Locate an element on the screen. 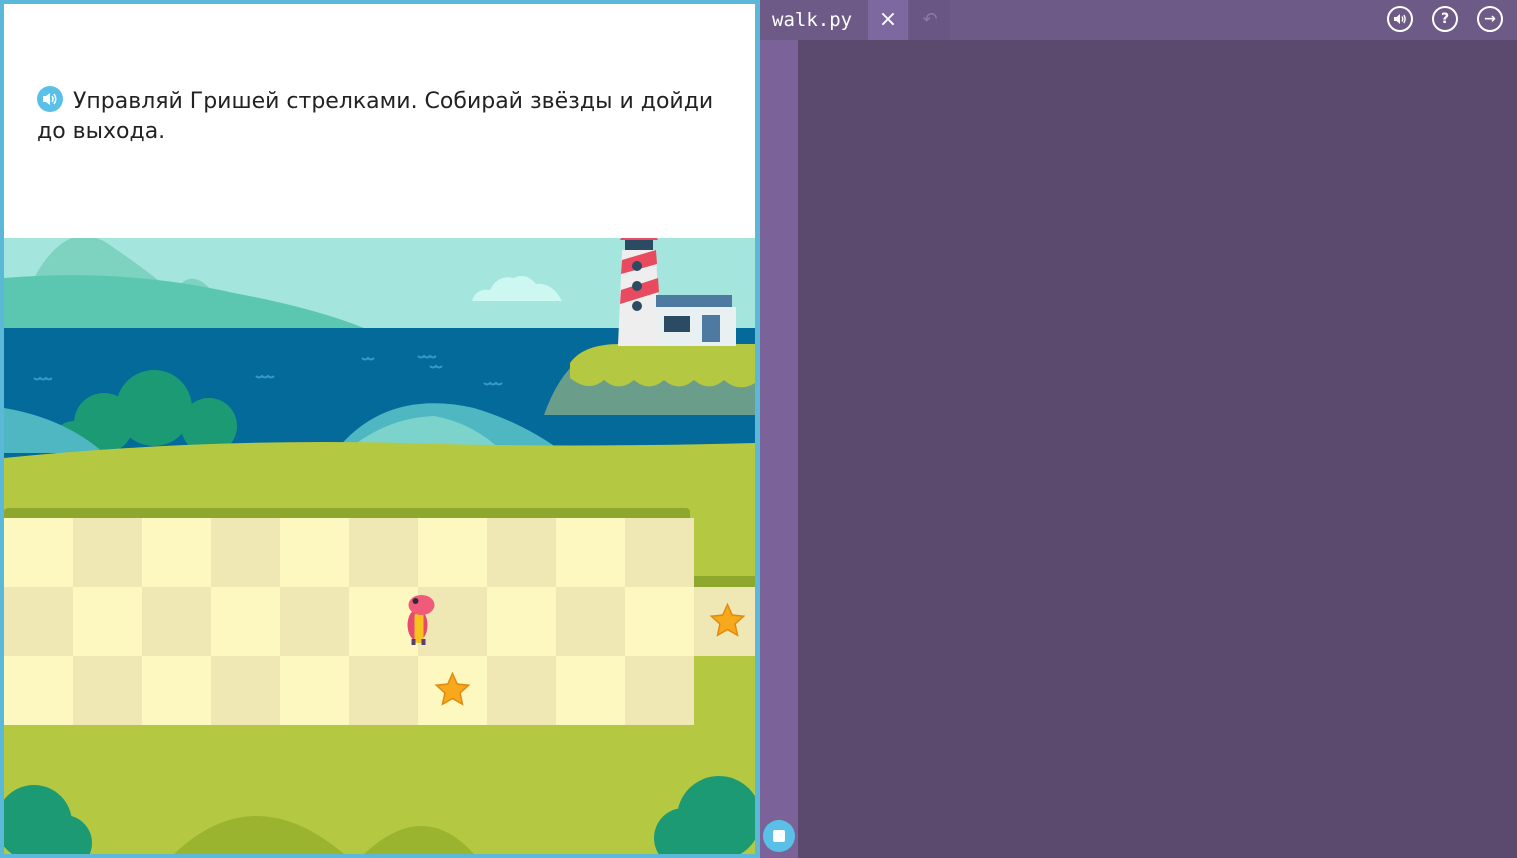 This screenshot has height=858, width=1517. sound-icon is located at coordinates (1400, 19).